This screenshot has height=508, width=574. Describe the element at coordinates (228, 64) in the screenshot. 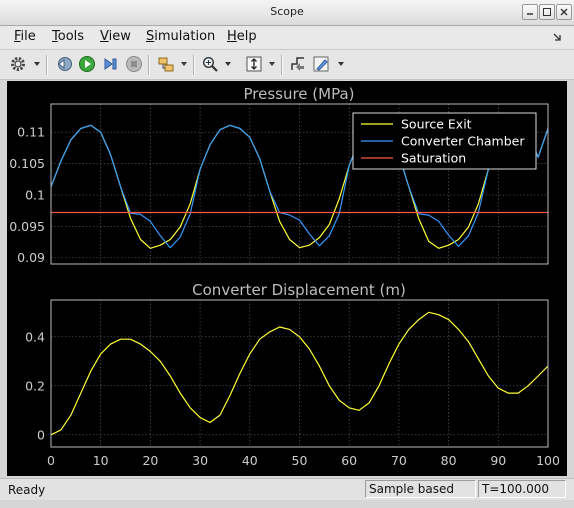

I see `zoom-dropdown-icon` at that location.